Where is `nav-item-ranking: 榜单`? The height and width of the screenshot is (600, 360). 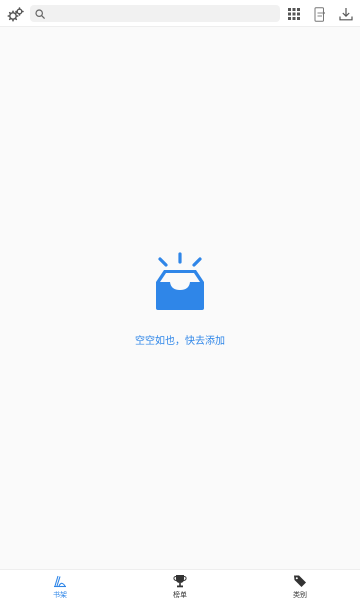 nav-item-ranking: 榜单 is located at coordinates (180, 585).